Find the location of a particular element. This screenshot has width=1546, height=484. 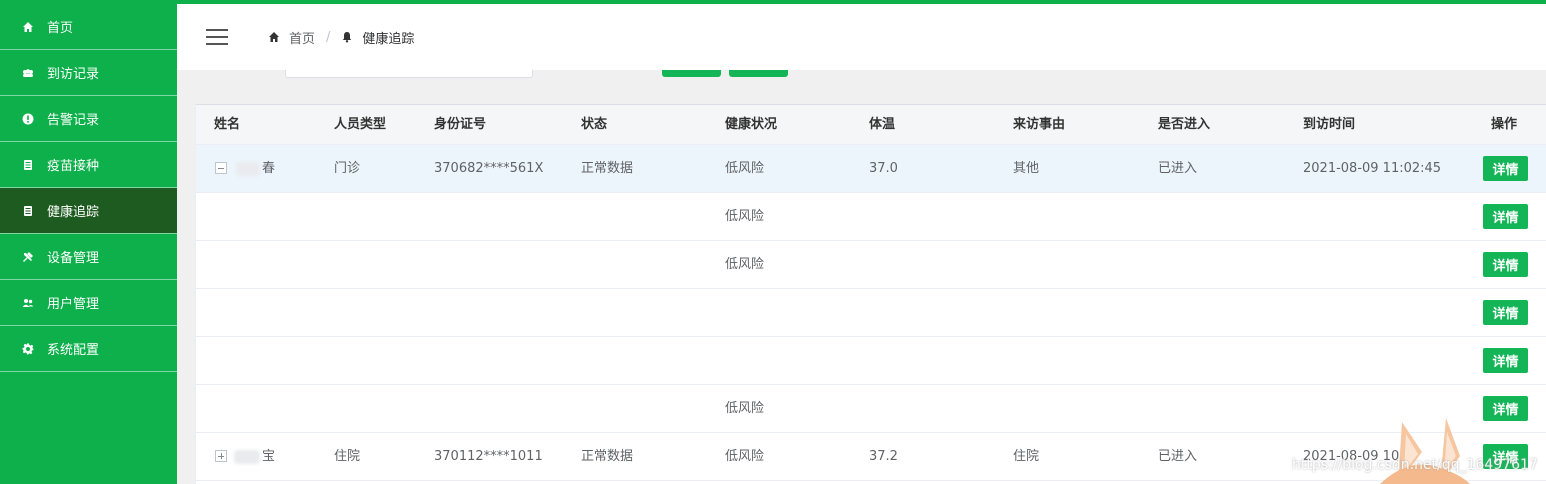

breadcrumb-home: 首页 is located at coordinates (302, 37).